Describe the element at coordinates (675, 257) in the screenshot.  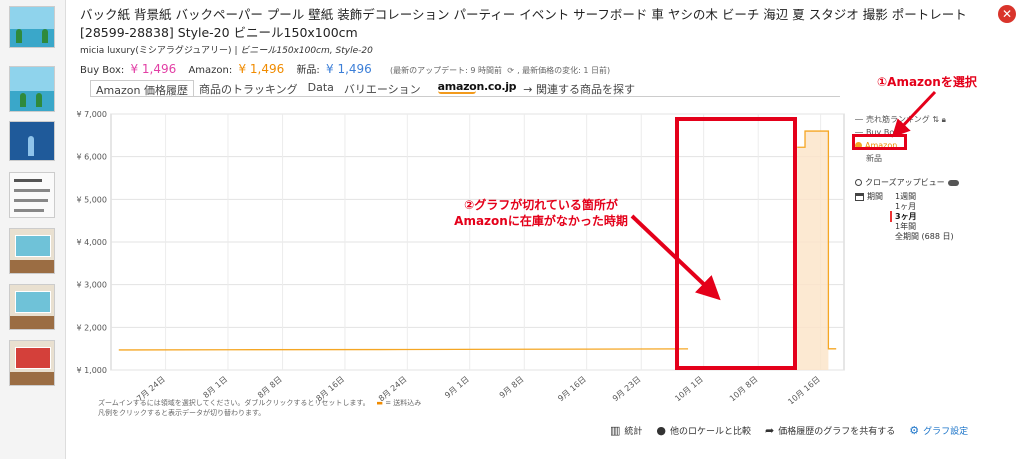
I see `arrow-to-gap` at that location.